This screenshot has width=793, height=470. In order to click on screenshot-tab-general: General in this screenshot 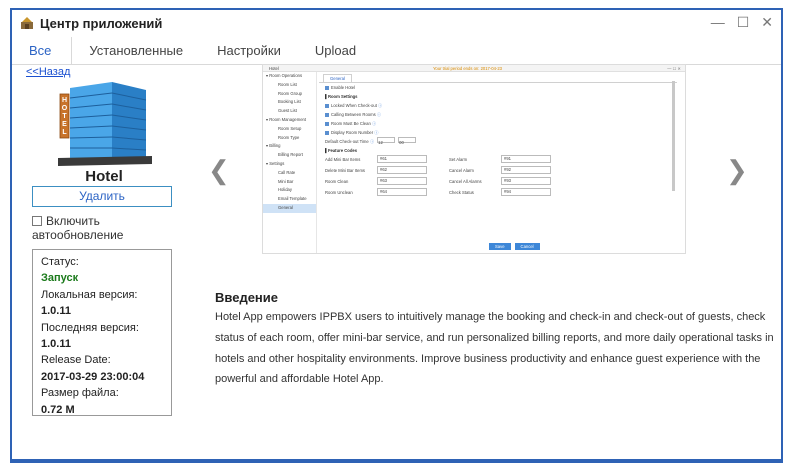, I will do `click(337, 78)`.